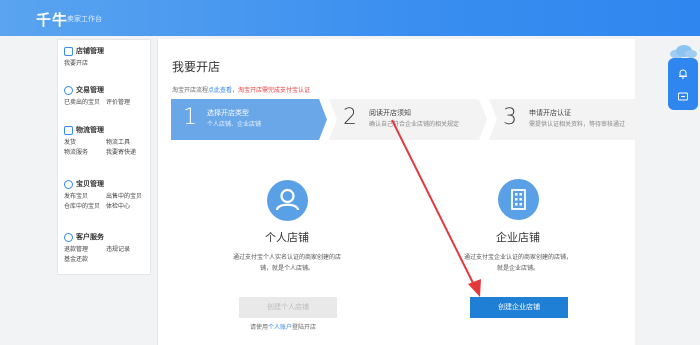  Describe the element at coordinates (68, 184) in the screenshot. I see `goods-icon` at that location.